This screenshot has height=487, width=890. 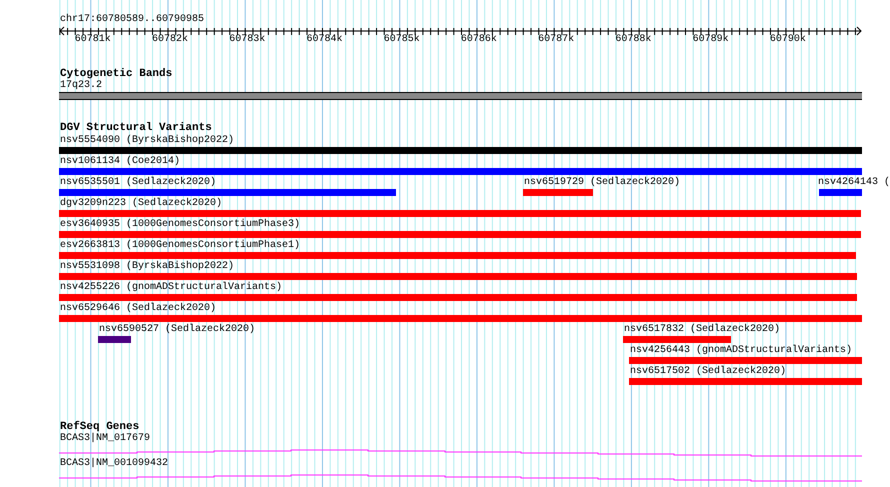 What do you see at coordinates (402, 40) in the screenshot?
I see `ruler-tick-label: 60785k` at bounding box center [402, 40].